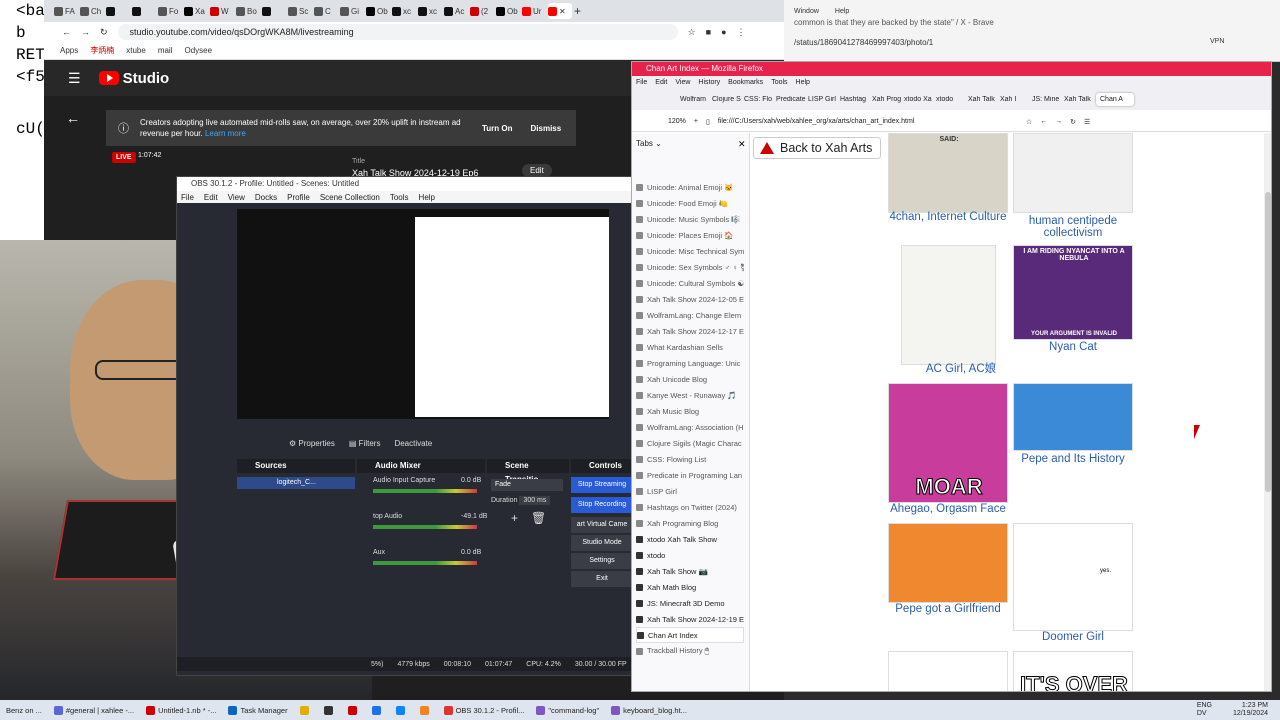 The image size is (1280, 720). I want to click on sidebar-tab-item: Xah Talk Show 2024-12-05 E, so click(690, 299).